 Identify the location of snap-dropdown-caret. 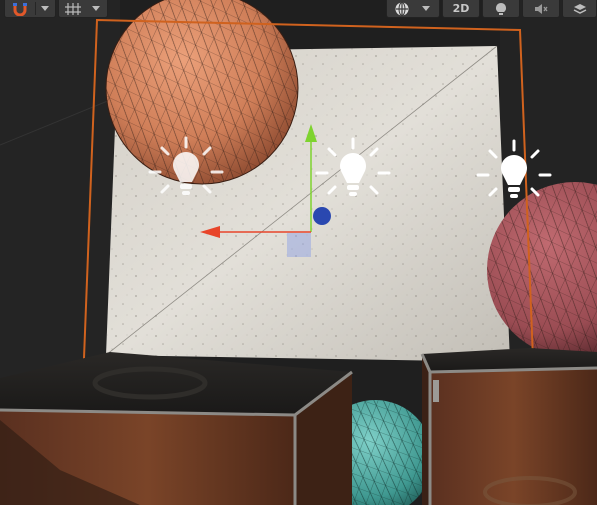
(45, 8).